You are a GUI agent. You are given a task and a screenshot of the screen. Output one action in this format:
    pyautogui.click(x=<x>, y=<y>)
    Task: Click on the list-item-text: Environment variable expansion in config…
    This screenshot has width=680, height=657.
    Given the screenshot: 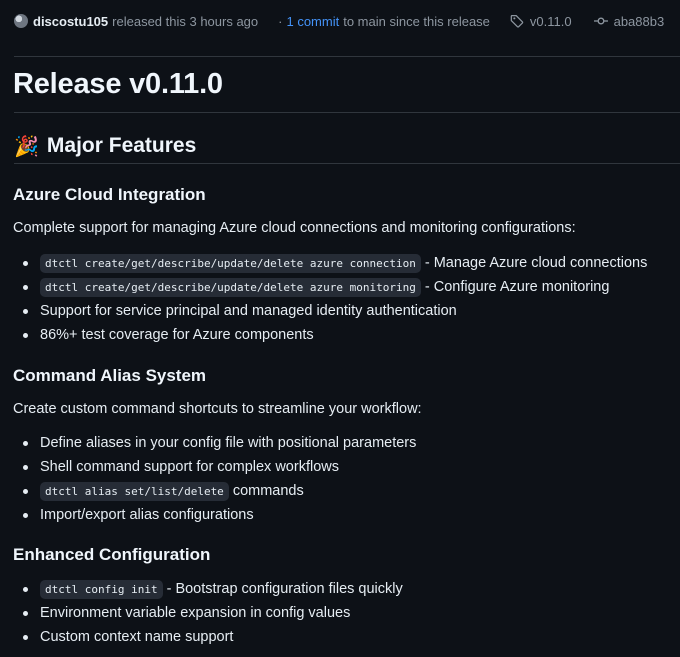 What is the action you would take?
    pyautogui.click(x=195, y=613)
    